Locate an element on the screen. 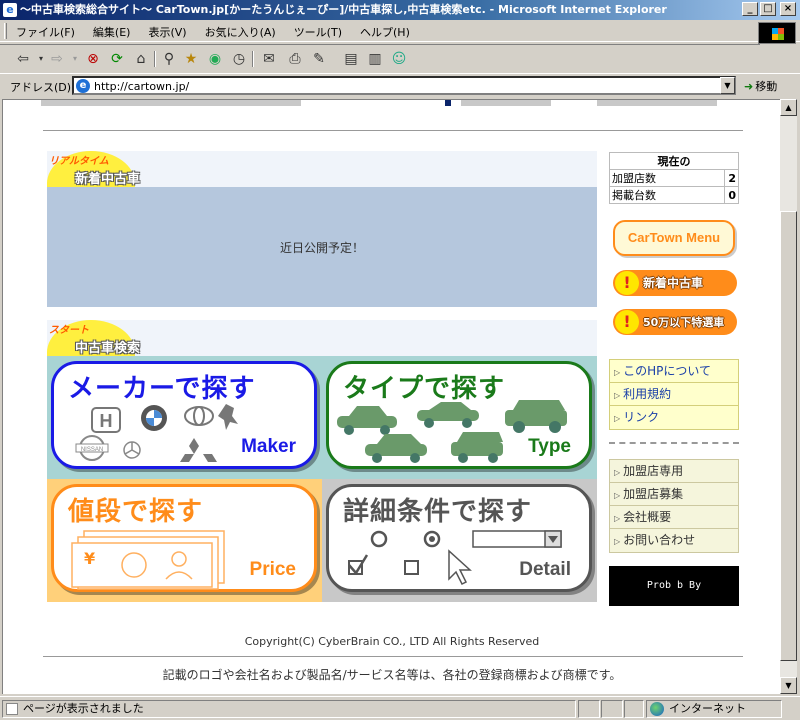  menu-grip is located at coordinates (5, 31).